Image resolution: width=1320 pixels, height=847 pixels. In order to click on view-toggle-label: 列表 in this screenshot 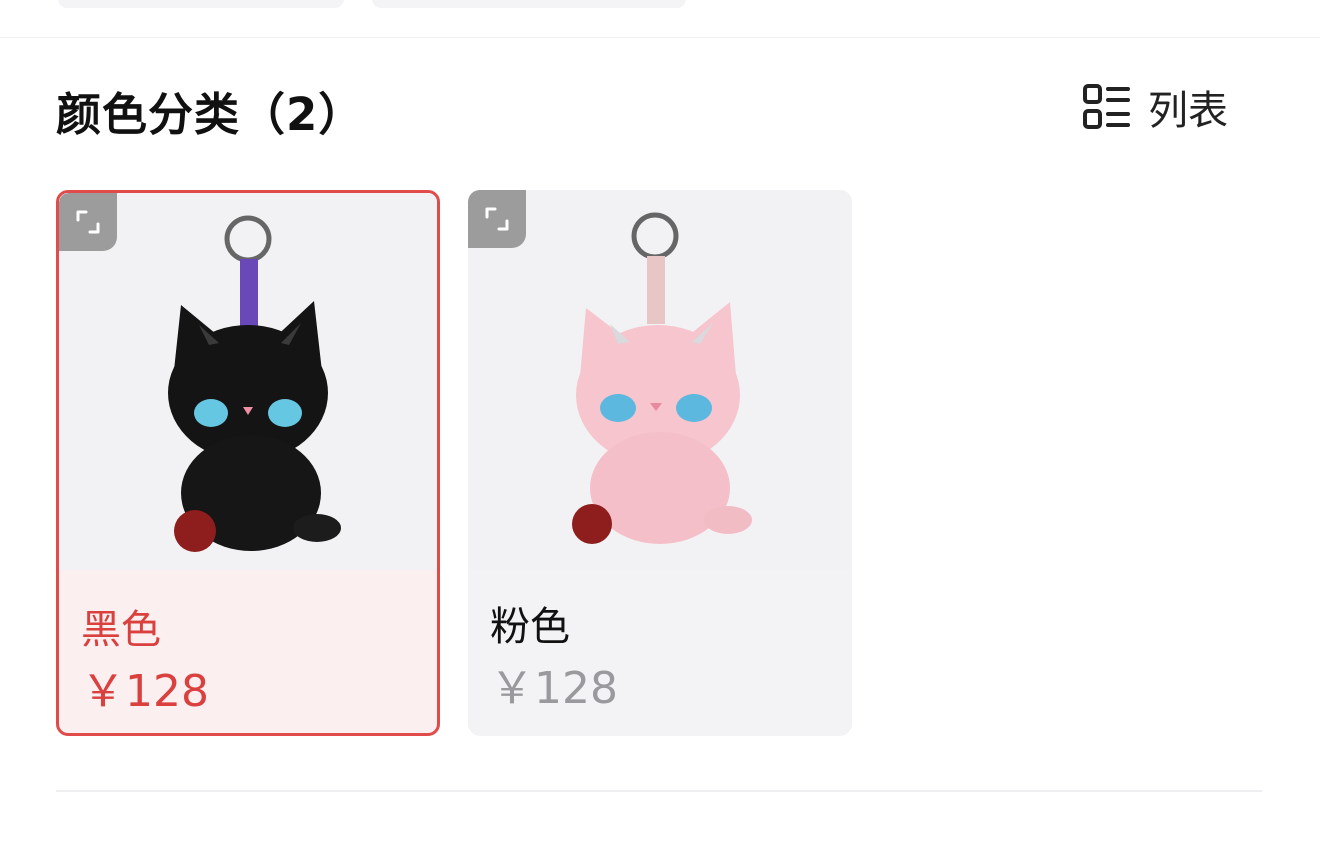, I will do `click(1188, 111)`.